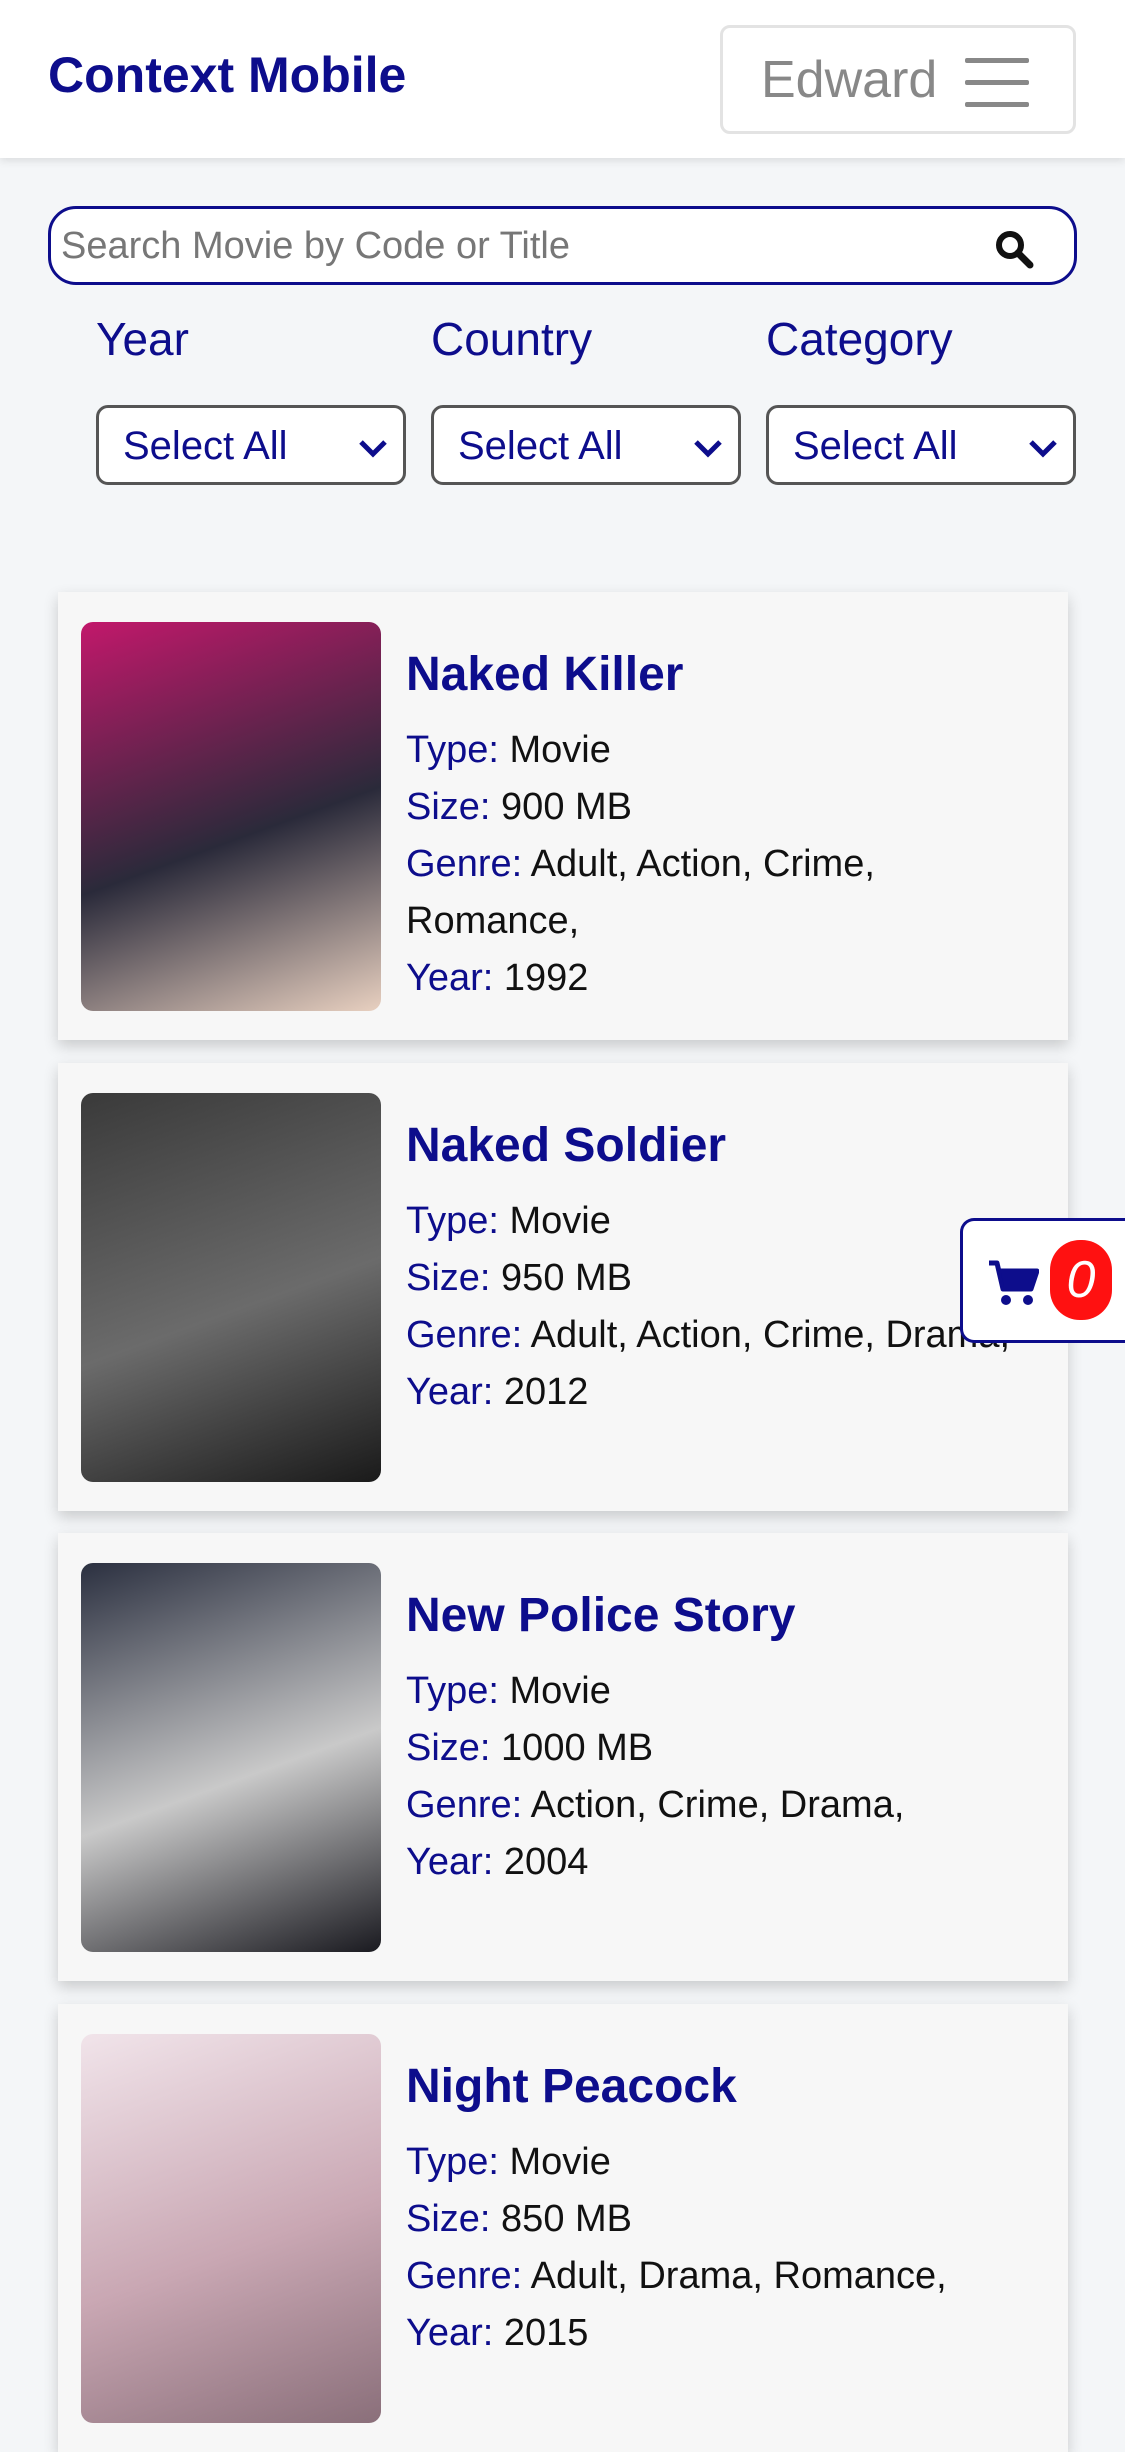 This screenshot has width=1125, height=2452. Describe the element at coordinates (497, 978) in the screenshot. I see `movie-year: Year: 1992` at that location.